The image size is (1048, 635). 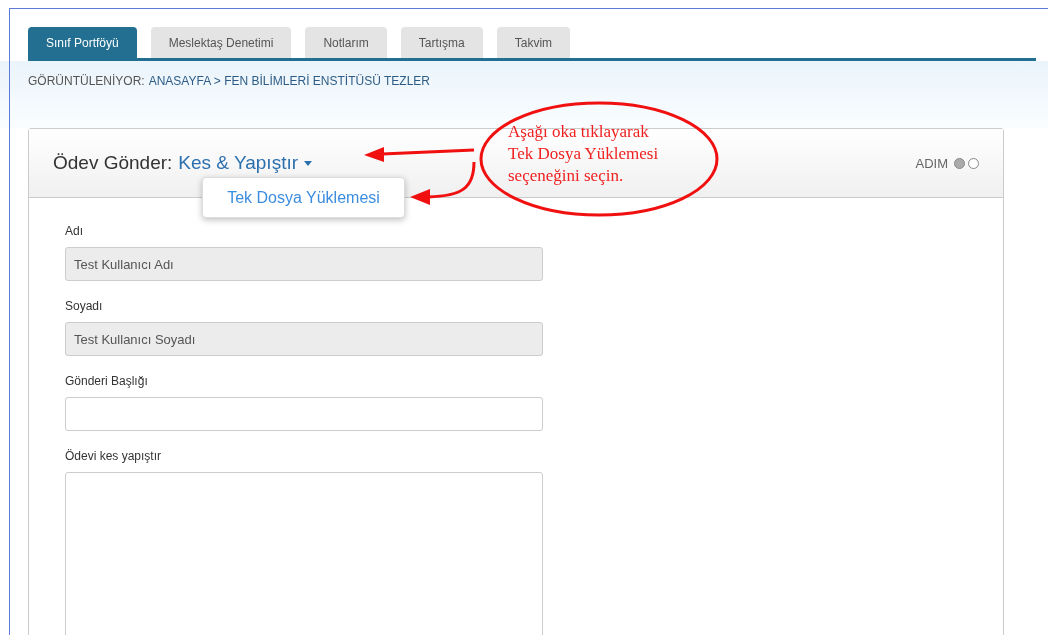 What do you see at coordinates (114, 456) in the screenshot?
I see `field-label: Ödevi kes yapıştır` at bounding box center [114, 456].